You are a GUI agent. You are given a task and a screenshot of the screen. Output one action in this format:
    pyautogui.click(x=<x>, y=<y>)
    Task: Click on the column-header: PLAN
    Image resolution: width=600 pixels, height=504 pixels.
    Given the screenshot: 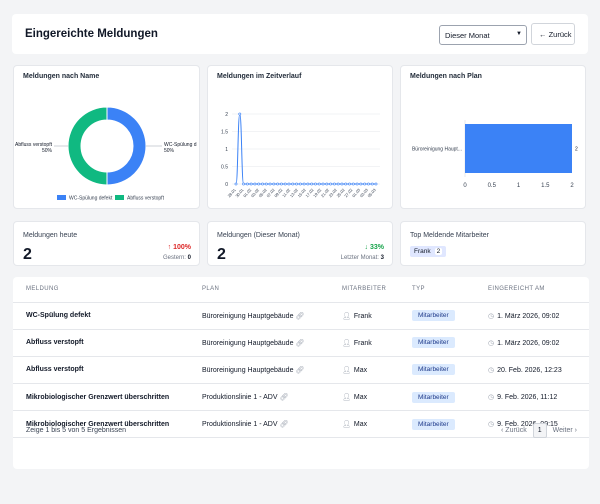 What is the action you would take?
    pyautogui.click(x=259, y=290)
    